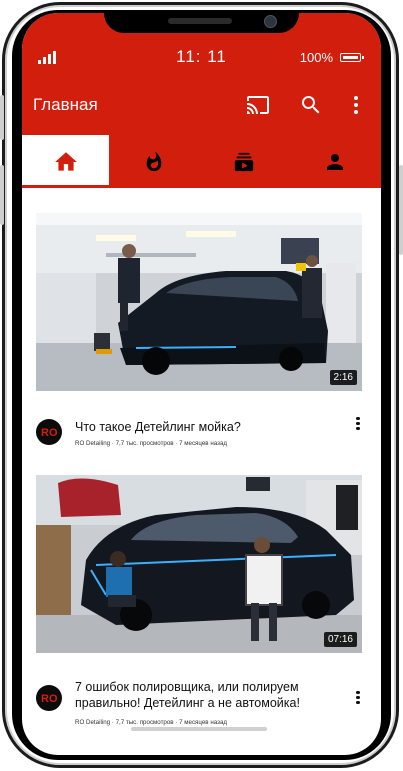 Image resolution: width=403 pixels, height=771 pixels. I want to click on tab-trending, so click(154, 161).